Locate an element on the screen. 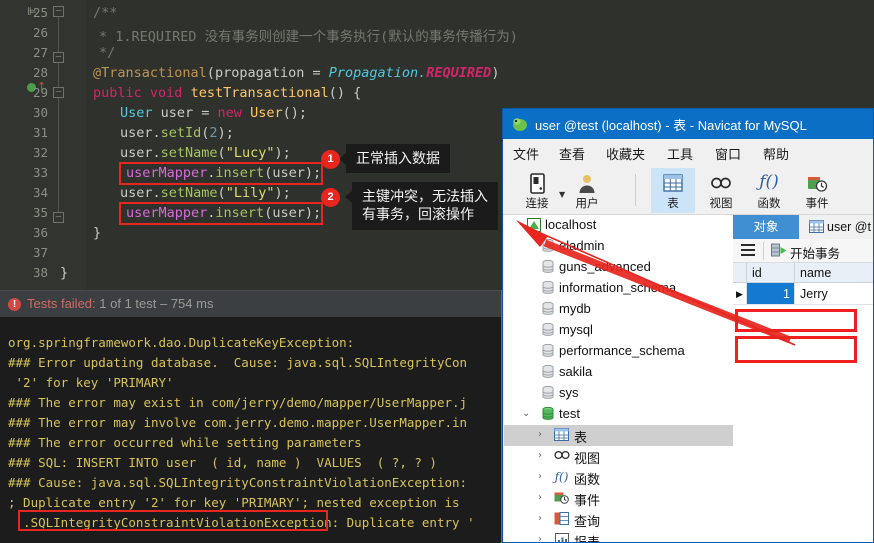 Image resolution: width=874 pixels, height=543 pixels. tree-label: 表 is located at coordinates (581, 437).